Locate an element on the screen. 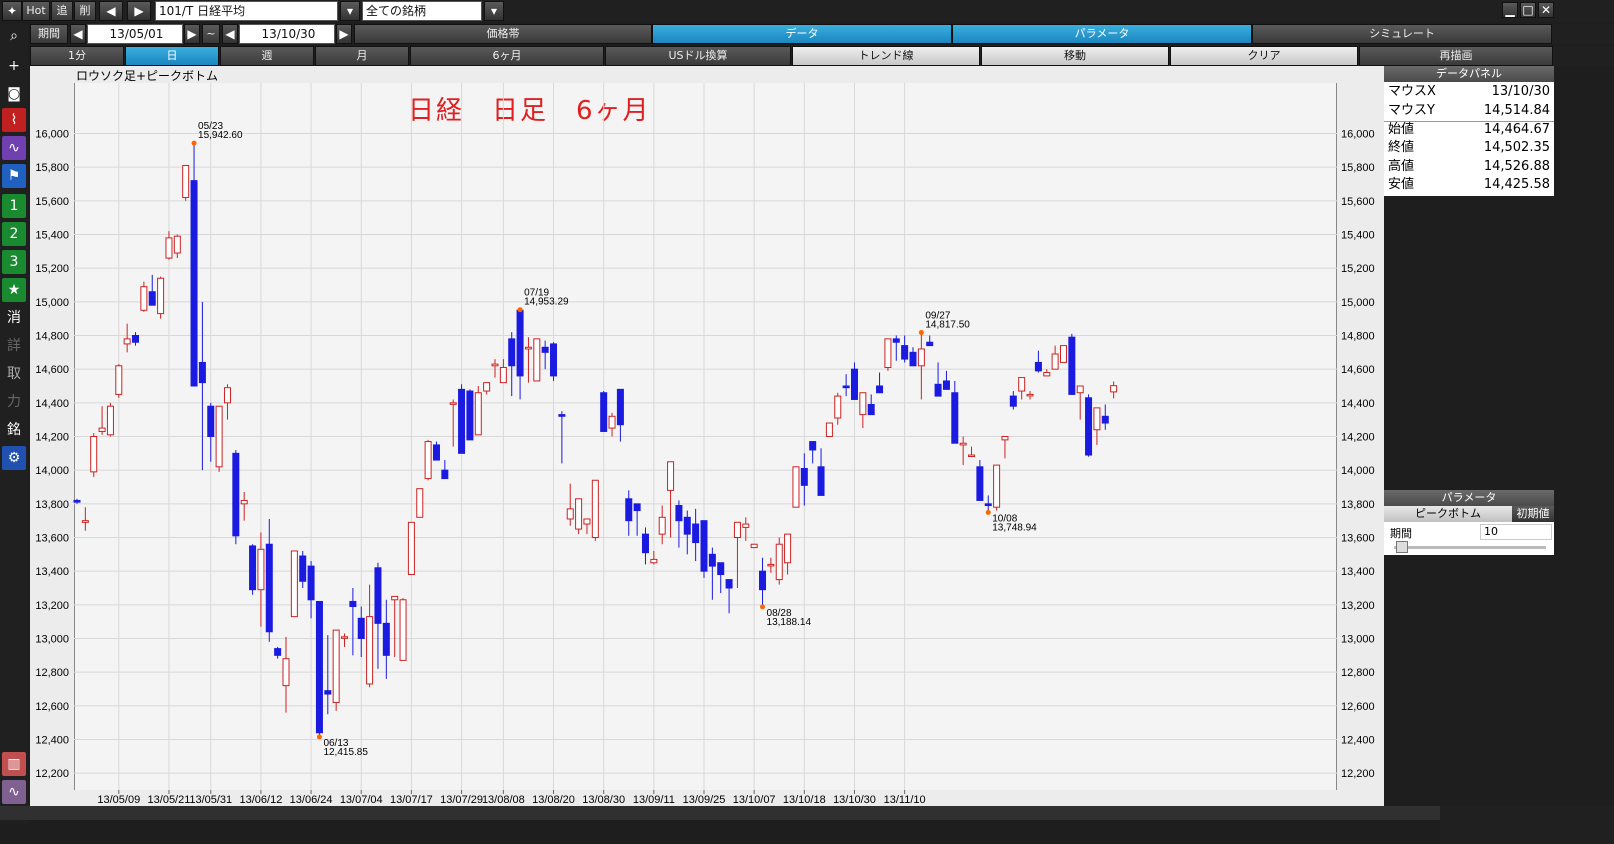 Image resolution: width=1614 pixels, height=844 pixels. param-slider-thumb is located at coordinates (1402, 547).